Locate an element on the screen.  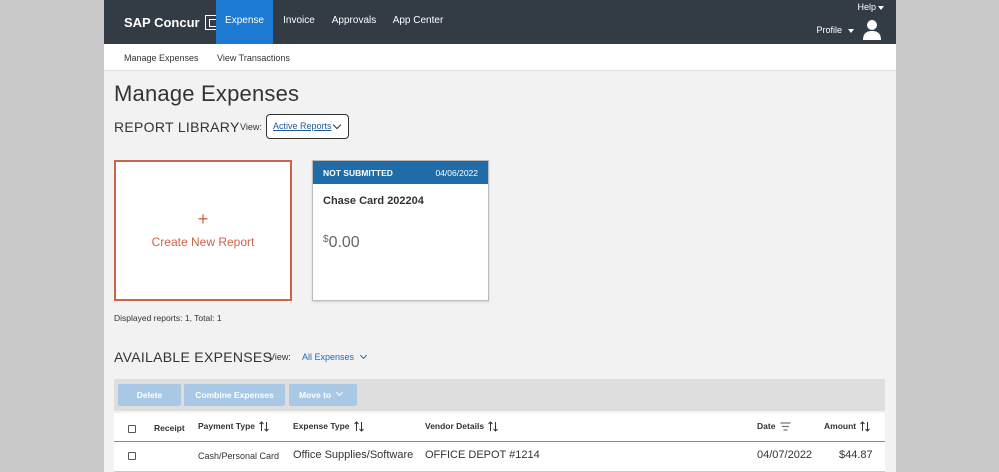
available-expenses-title: AVAILABLE EXPENSES is located at coordinates (193, 357).